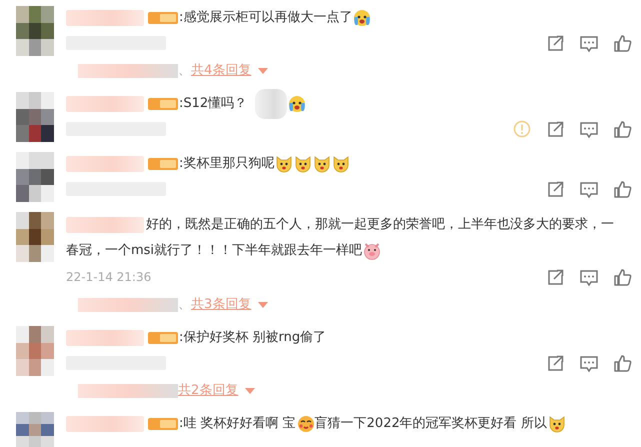  Describe the element at coordinates (380, 225) in the screenshot. I see `comment-text: 好的，既然是正确的五个人，那就一起更多的荣誉吧，上半年也没多大的要求，一` at that location.